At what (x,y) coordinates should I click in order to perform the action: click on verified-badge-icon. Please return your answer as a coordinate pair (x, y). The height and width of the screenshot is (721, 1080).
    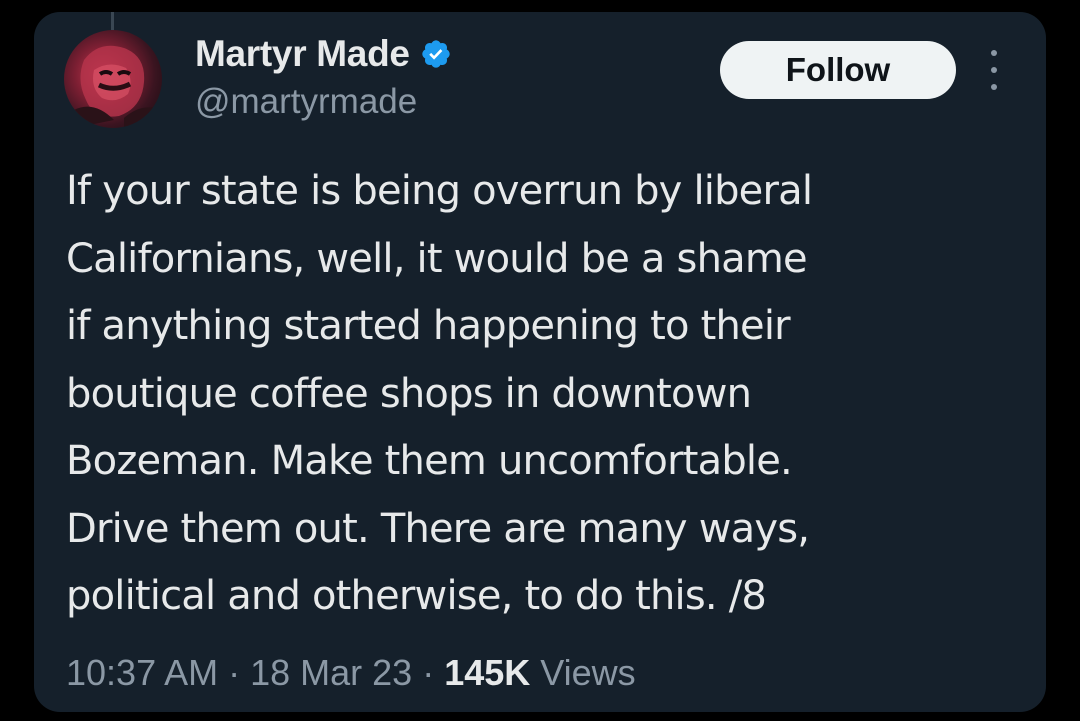
    Looking at the image, I should click on (436, 54).